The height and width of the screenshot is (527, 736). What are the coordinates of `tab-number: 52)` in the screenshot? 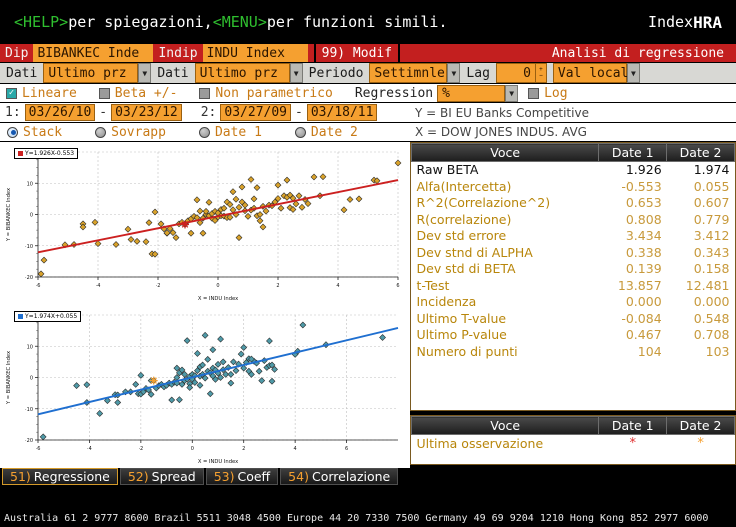 It's located at (138, 476).